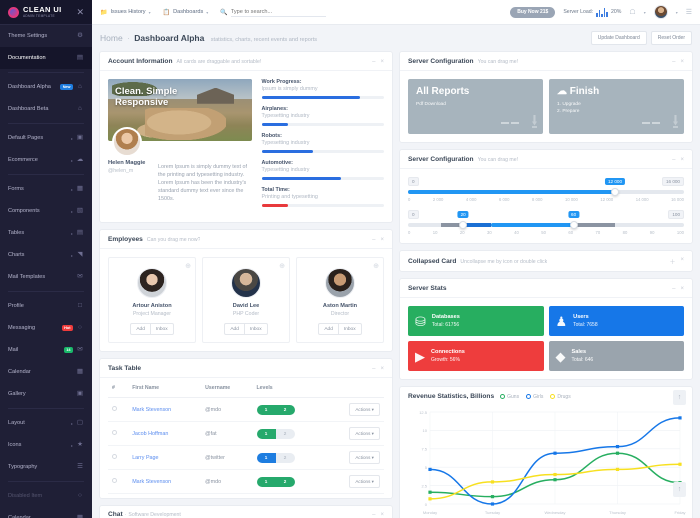 The image size is (700, 518). I want to click on home-icon: ☖, so click(632, 12).